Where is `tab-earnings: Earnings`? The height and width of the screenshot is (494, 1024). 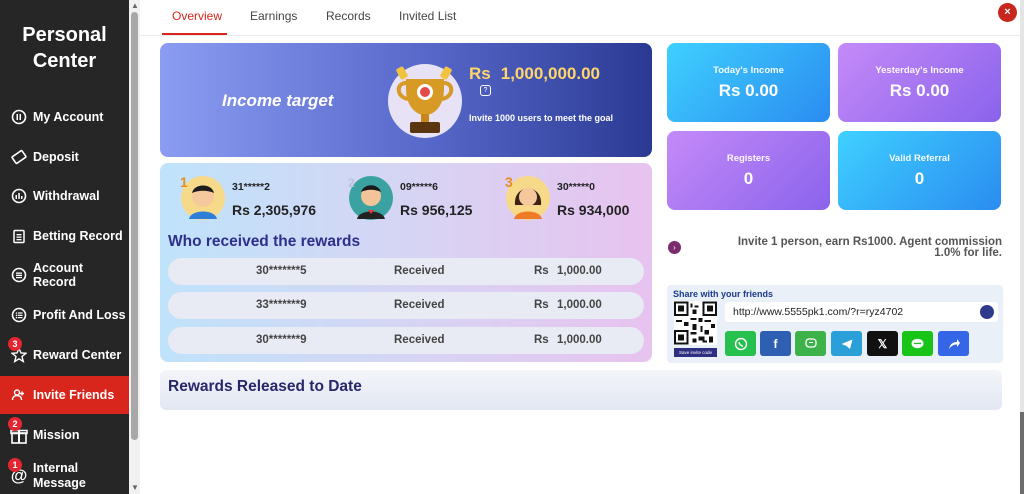 tab-earnings: Earnings is located at coordinates (273, 16).